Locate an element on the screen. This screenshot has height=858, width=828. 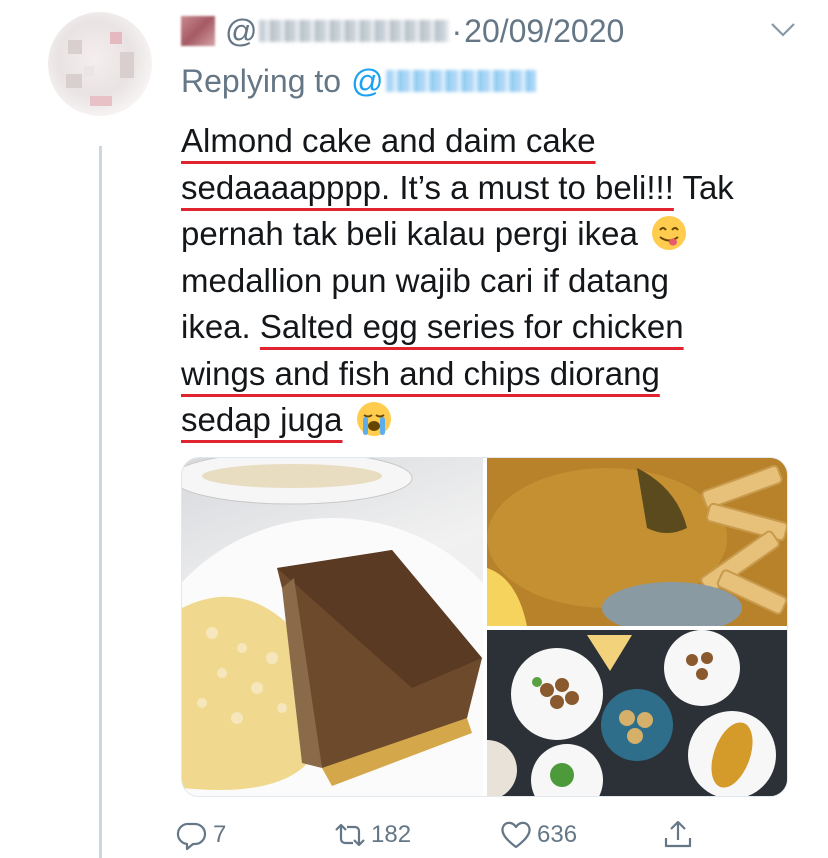
replying-to: Replying to @ is located at coordinates (358, 81).